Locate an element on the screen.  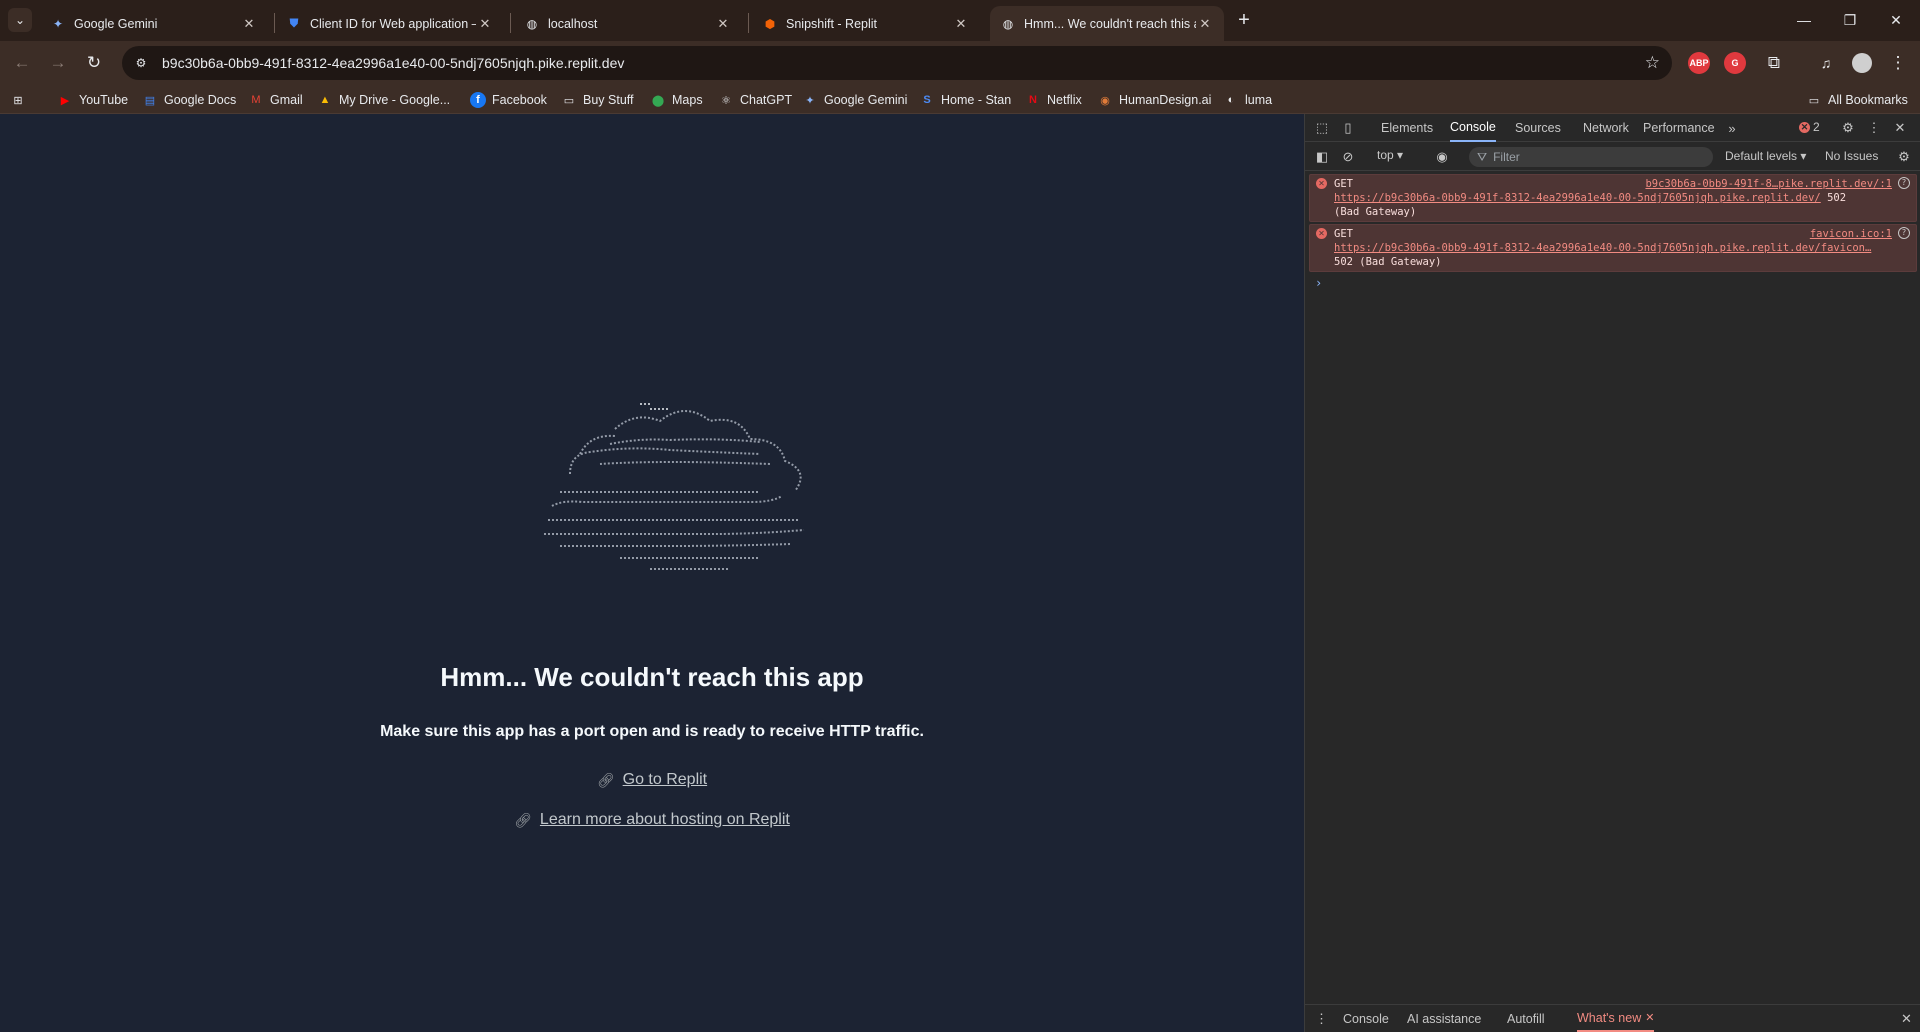
restore-icon: ❐ is located at coordinates (1850, 19).